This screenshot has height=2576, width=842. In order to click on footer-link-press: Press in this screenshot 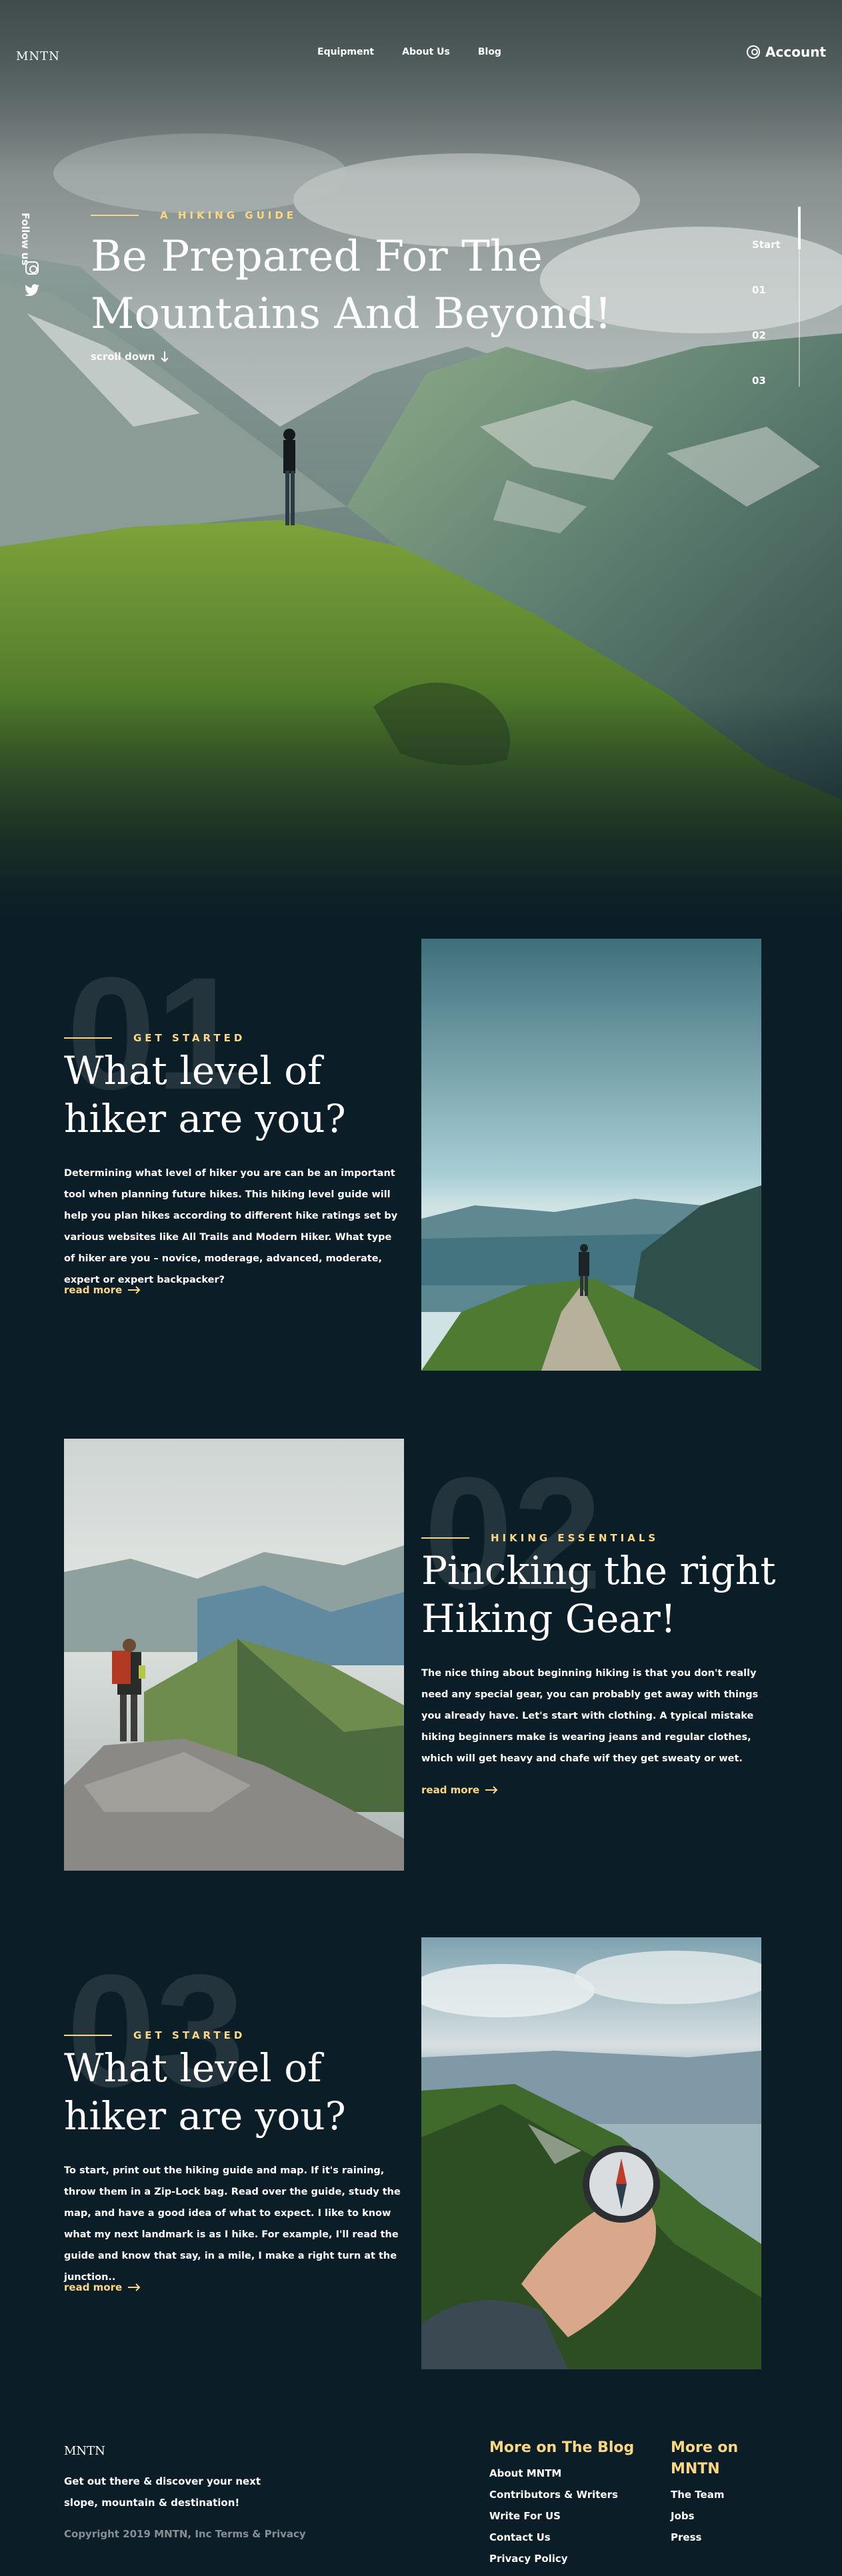, I will do `click(704, 2537)`.